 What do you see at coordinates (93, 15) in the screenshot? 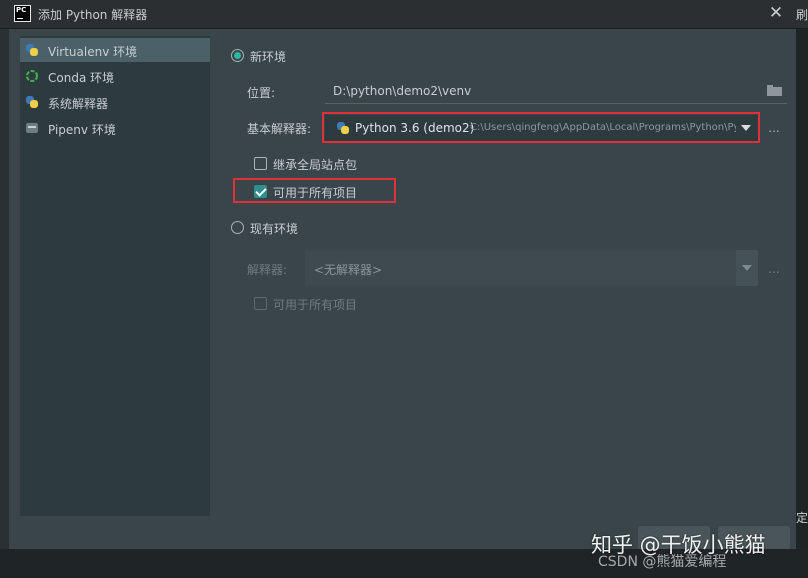
I see `window-title: 添加 Python 解释器` at bounding box center [93, 15].